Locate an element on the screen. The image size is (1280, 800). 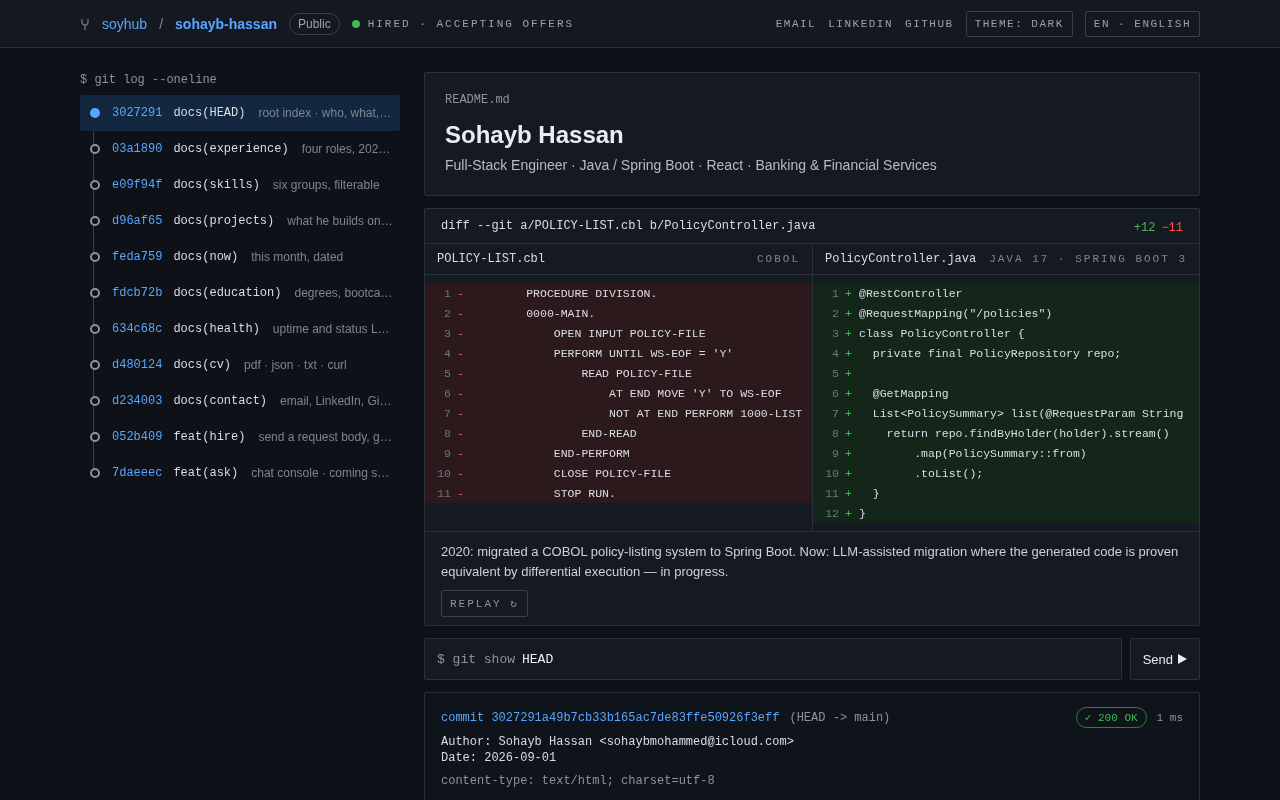
owner-link: soyhub is located at coordinates (125, 23).